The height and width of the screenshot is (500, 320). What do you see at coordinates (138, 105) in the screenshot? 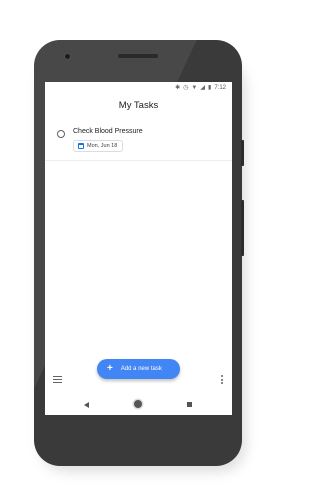
I see `page-title: My Tasks` at bounding box center [138, 105].